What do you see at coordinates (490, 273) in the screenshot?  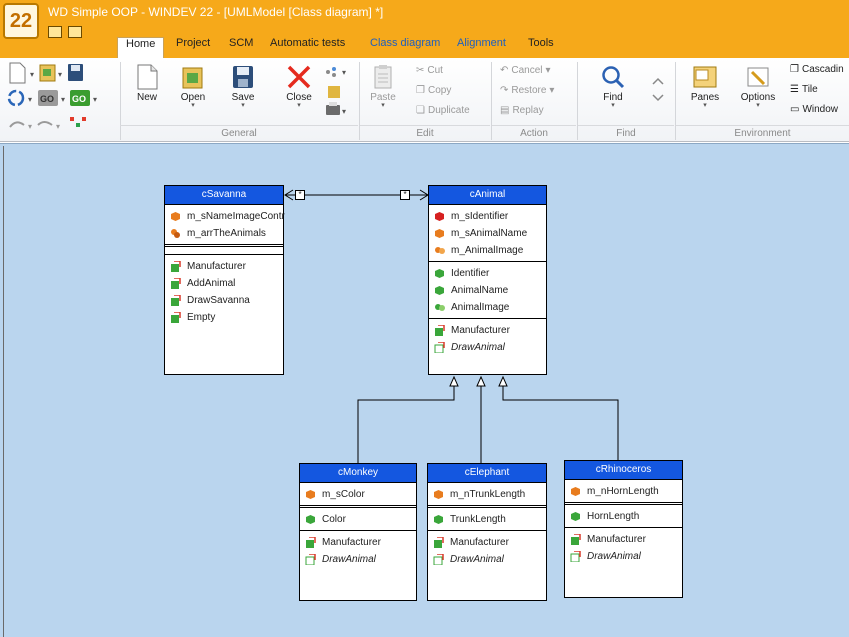 I see `property-row: Identifier` at bounding box center [490, 273].